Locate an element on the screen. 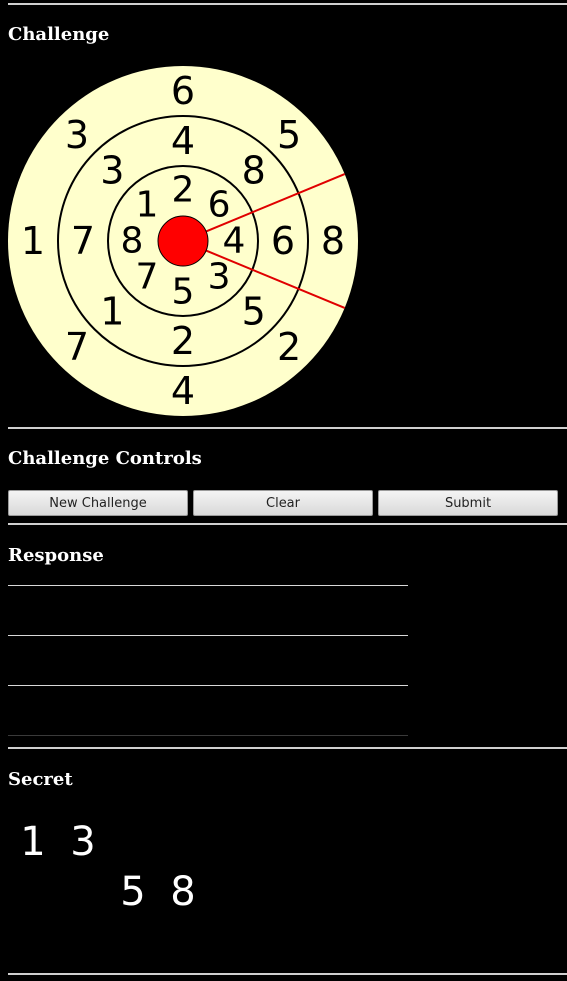  middle-ring-digit: 1 is located at coordinates (112, 312).